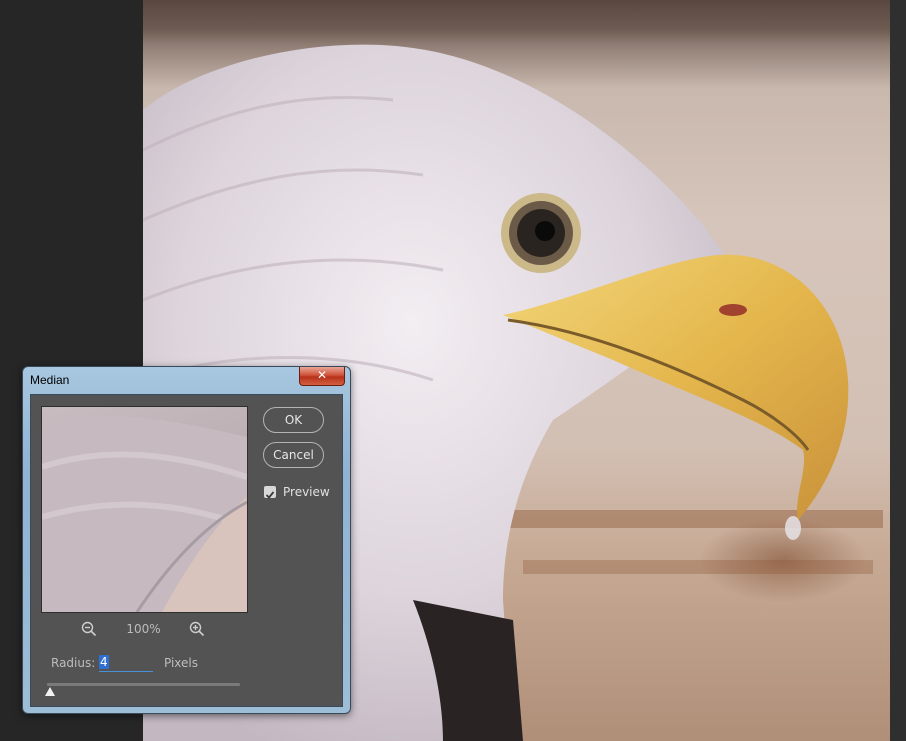 The image size is (906, 741). Describe the element at coordinates (898, 370) in the screenshot. I see `right-edge` at that location.